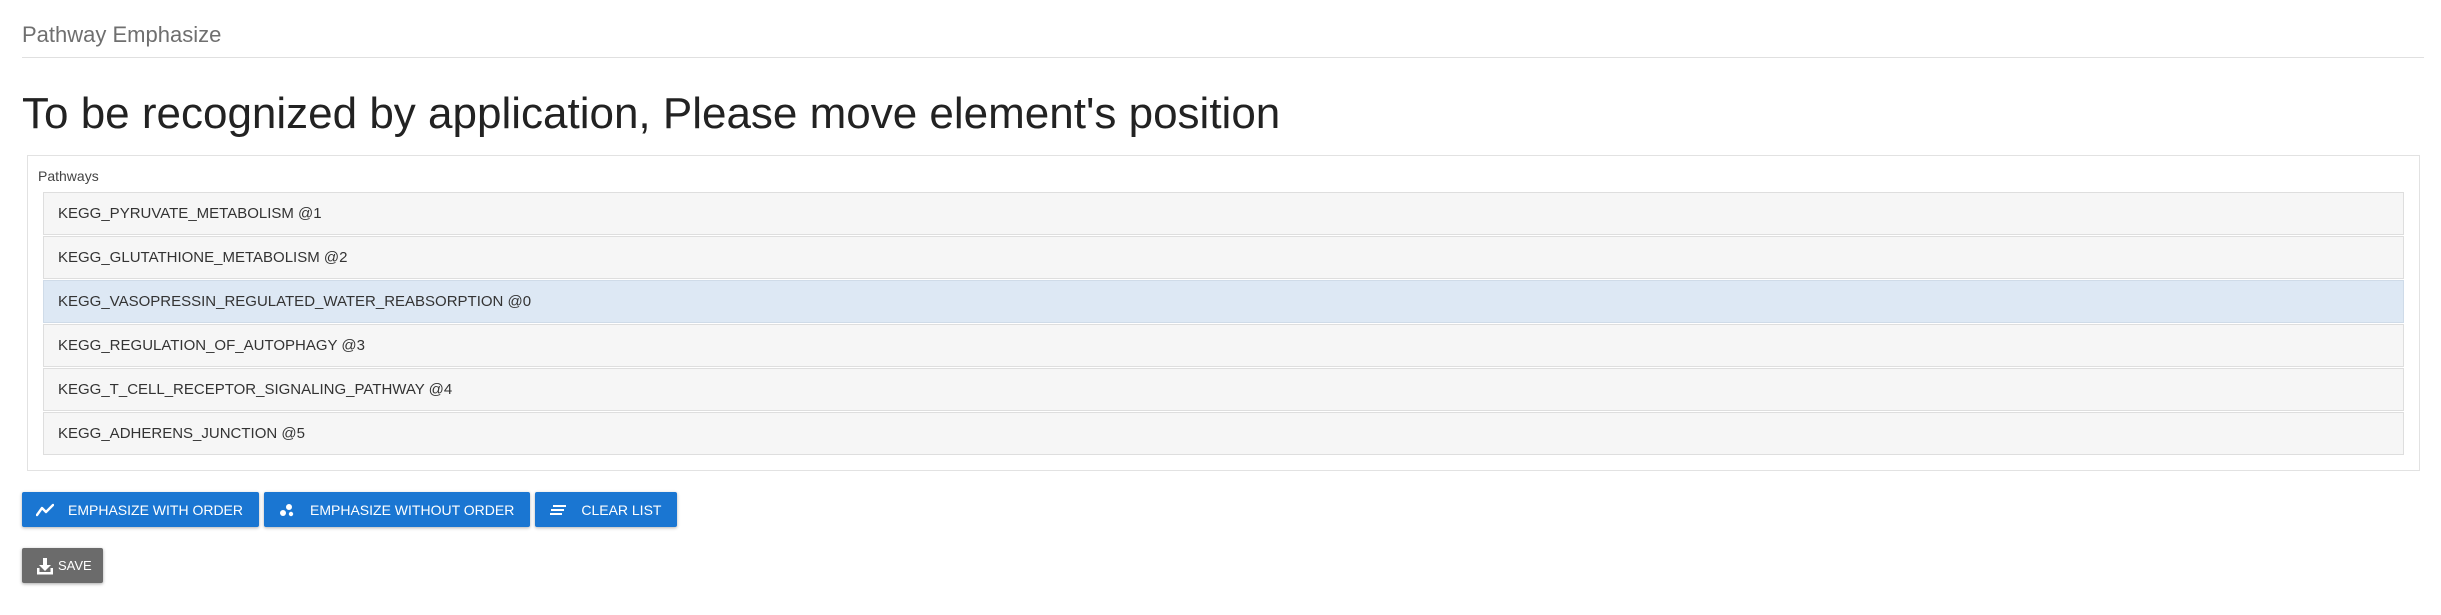 The height and width of the screenshot is (615, 2441). Describe the element at coordinates (558, 510) in the screenshot. I see `clear-lines-icon` at that location.